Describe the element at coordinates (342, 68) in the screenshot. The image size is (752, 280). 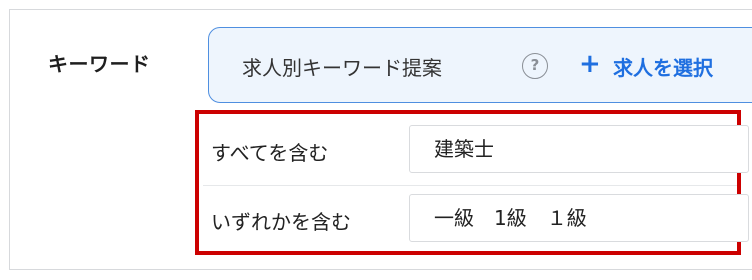
I see `keyword-suggestion-label: 求人別キーワード提案` at that location.